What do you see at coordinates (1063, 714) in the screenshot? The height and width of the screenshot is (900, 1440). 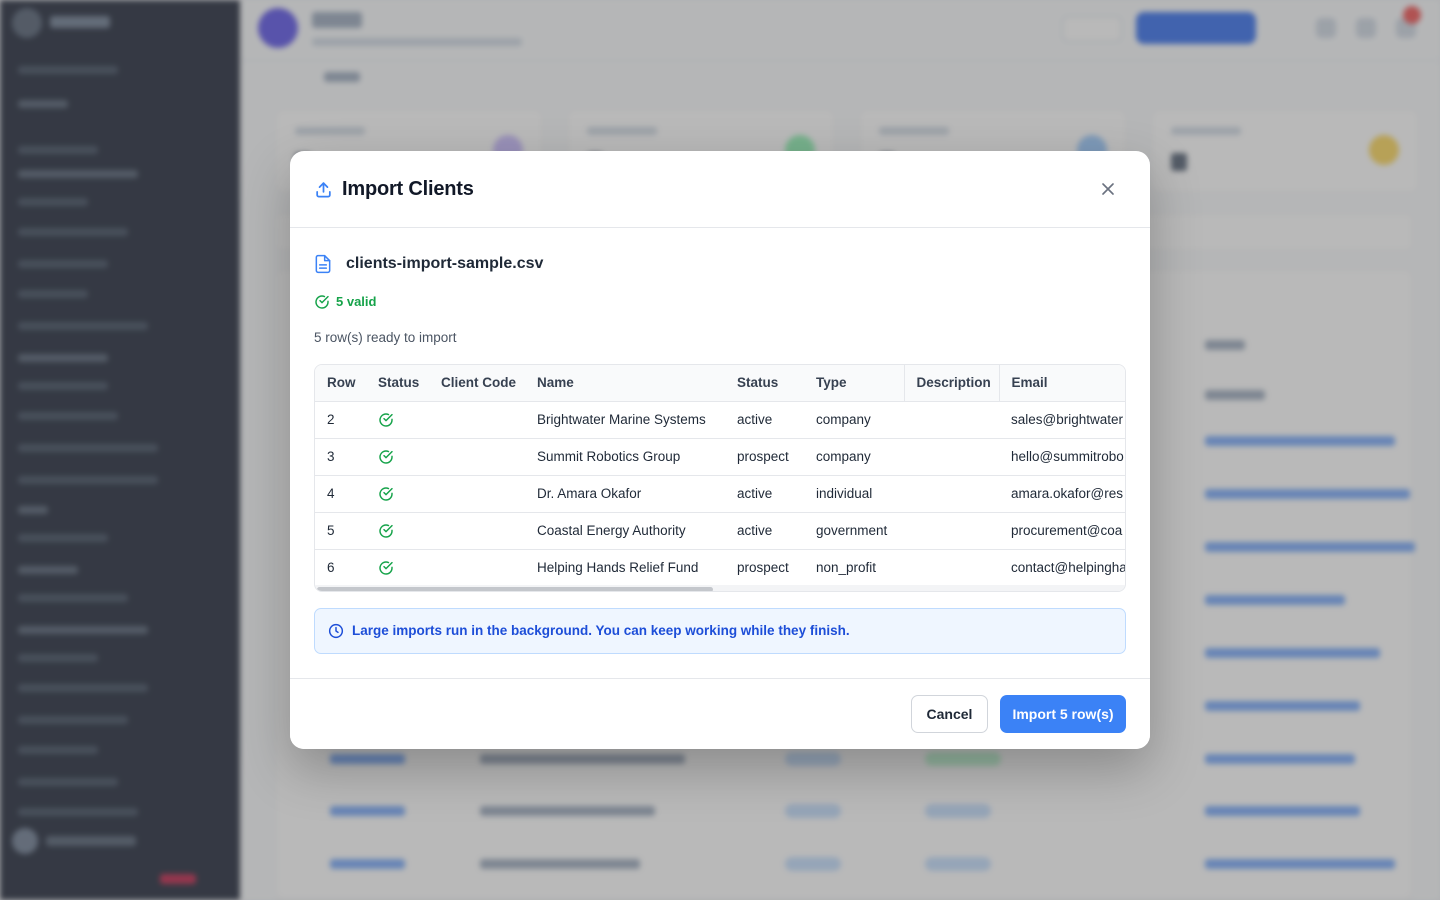 I see `import-button: Import 5 row(s)` at bounding box center [1063, 714].